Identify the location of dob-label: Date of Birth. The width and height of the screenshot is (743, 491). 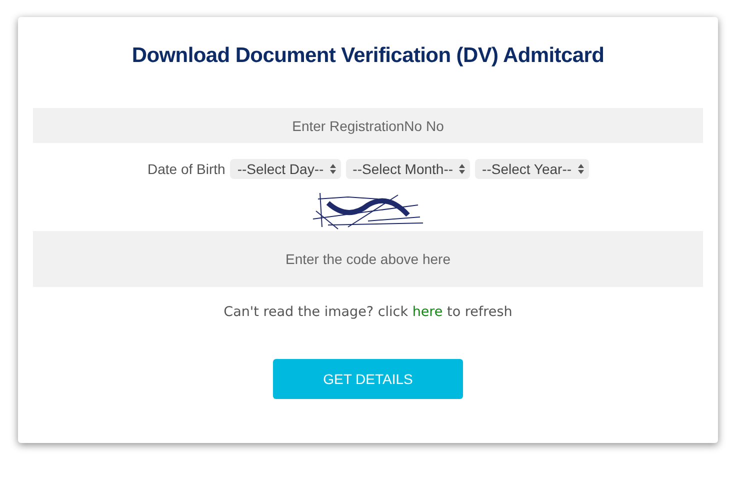
(186, 169).